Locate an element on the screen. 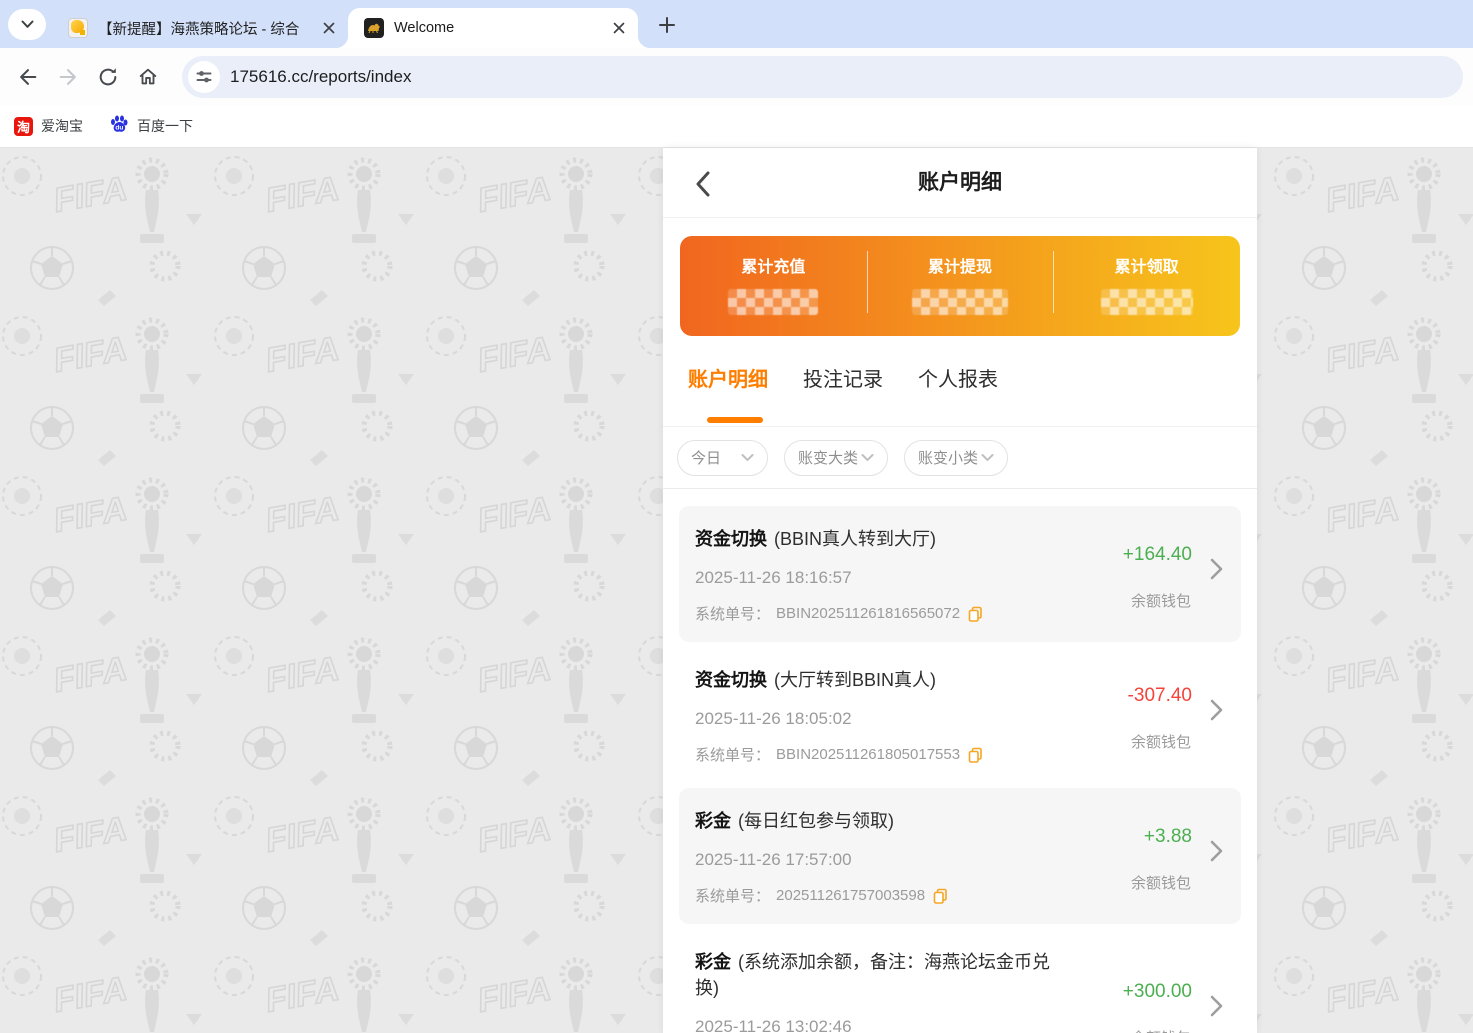 Image resolution: width=1473 pixels, height=1033 pixels. transaction-order-row: 系统单号： BBIN202511261816565072 is located at coordinates (883, 613).